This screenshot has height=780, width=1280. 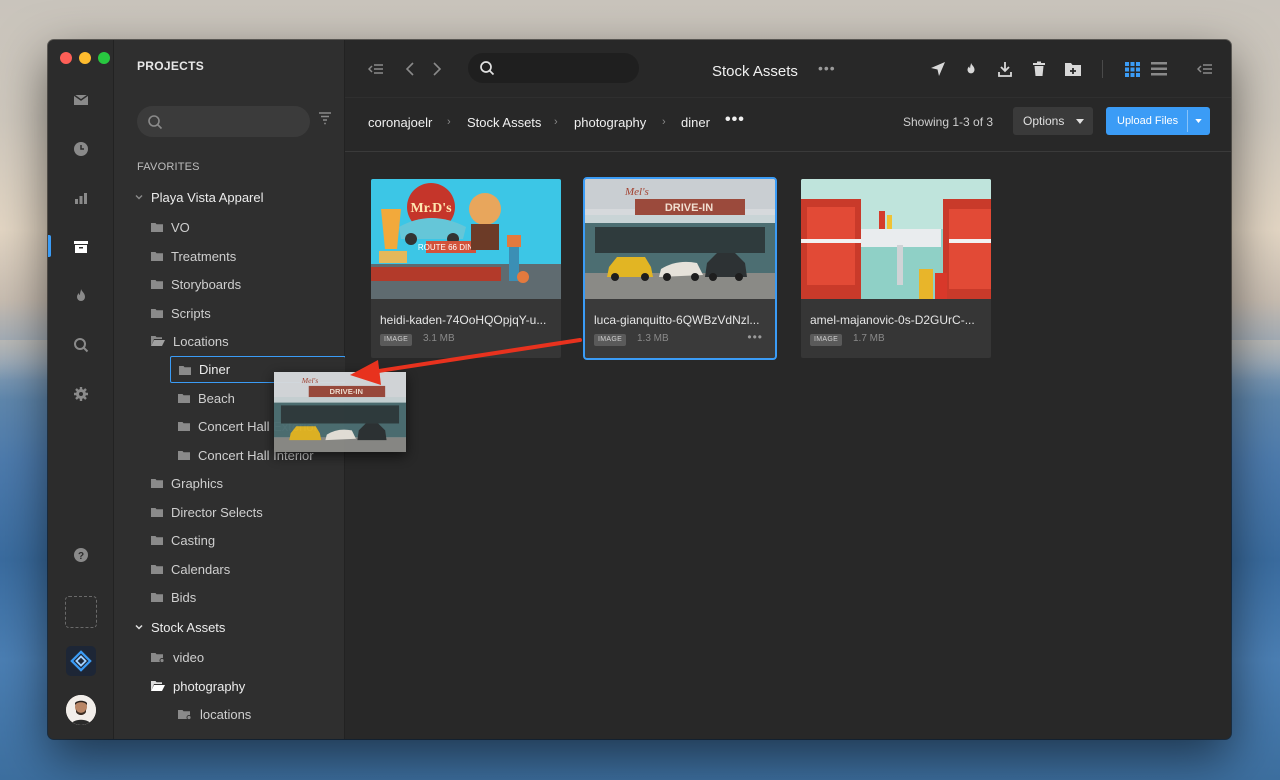 I want to click on new-folder-icon, so click(x=1073, y=69).